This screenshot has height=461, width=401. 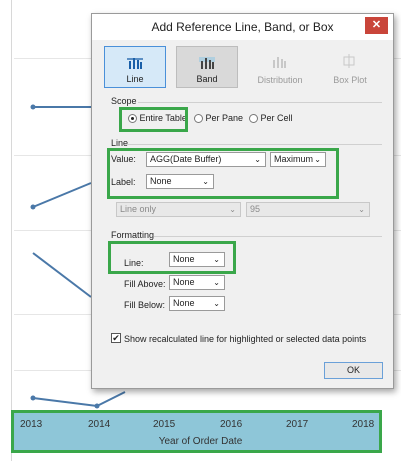 I want to click on tab-box-plot: Box Plot, so click(x=350, y=67).